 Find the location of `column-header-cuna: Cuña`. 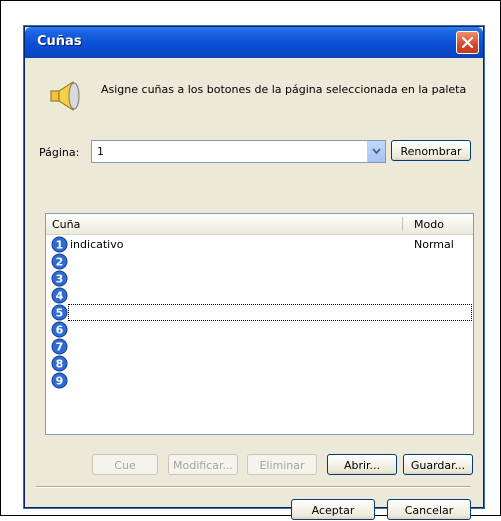

column-header-cuna: Cuña is located at coordinates (66, 224).